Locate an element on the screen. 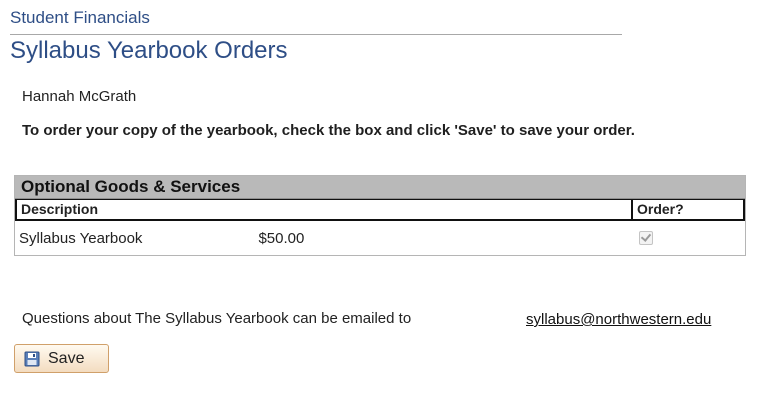 The width and height of the screenshot is (774, 405). title-divider is located at coordinates (316, 34).